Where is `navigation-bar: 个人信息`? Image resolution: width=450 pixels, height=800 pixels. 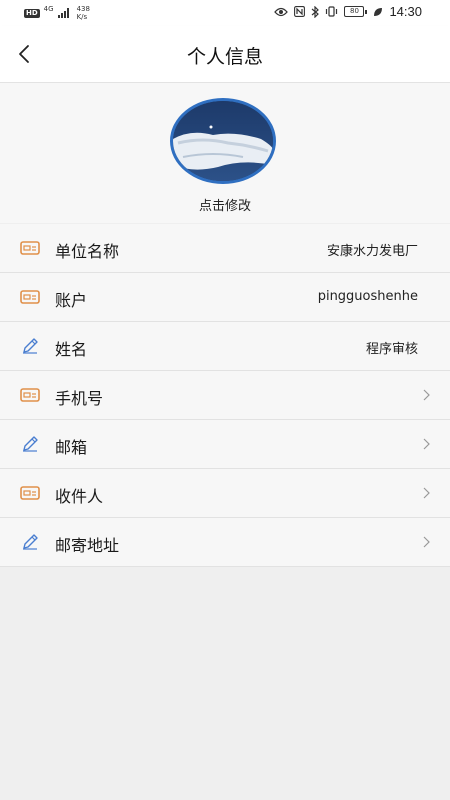 navigation-bar: 个人信息 is located at coordinates (225, 54).